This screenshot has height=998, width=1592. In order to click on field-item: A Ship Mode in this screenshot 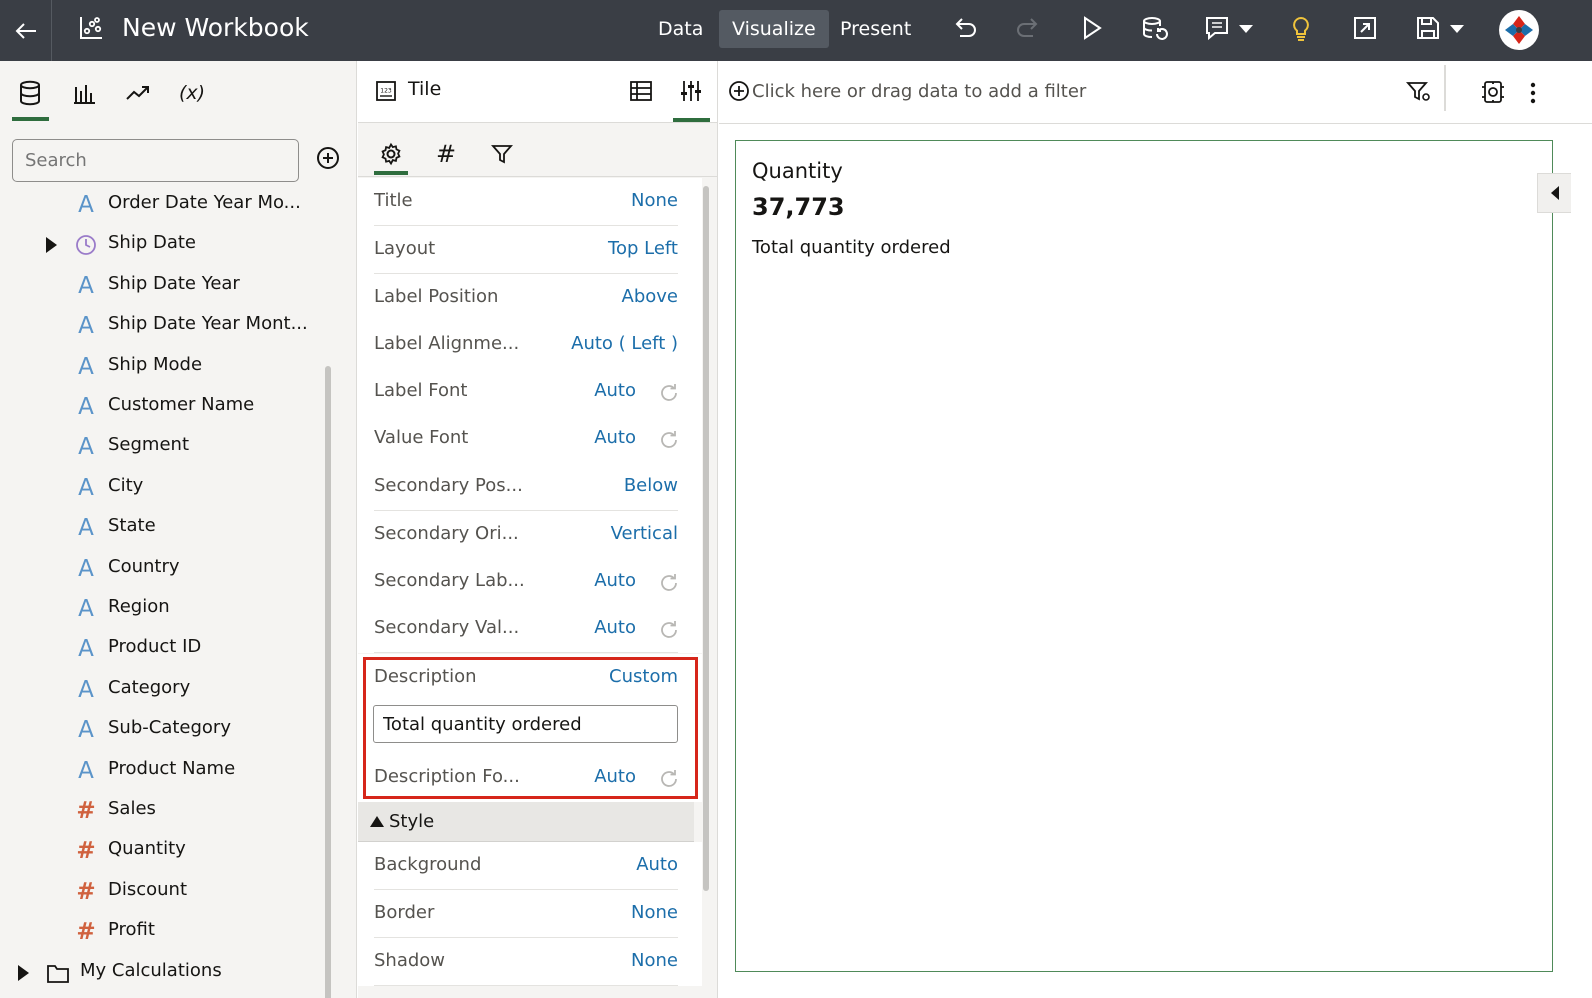, I will do `click(165, 367)`.